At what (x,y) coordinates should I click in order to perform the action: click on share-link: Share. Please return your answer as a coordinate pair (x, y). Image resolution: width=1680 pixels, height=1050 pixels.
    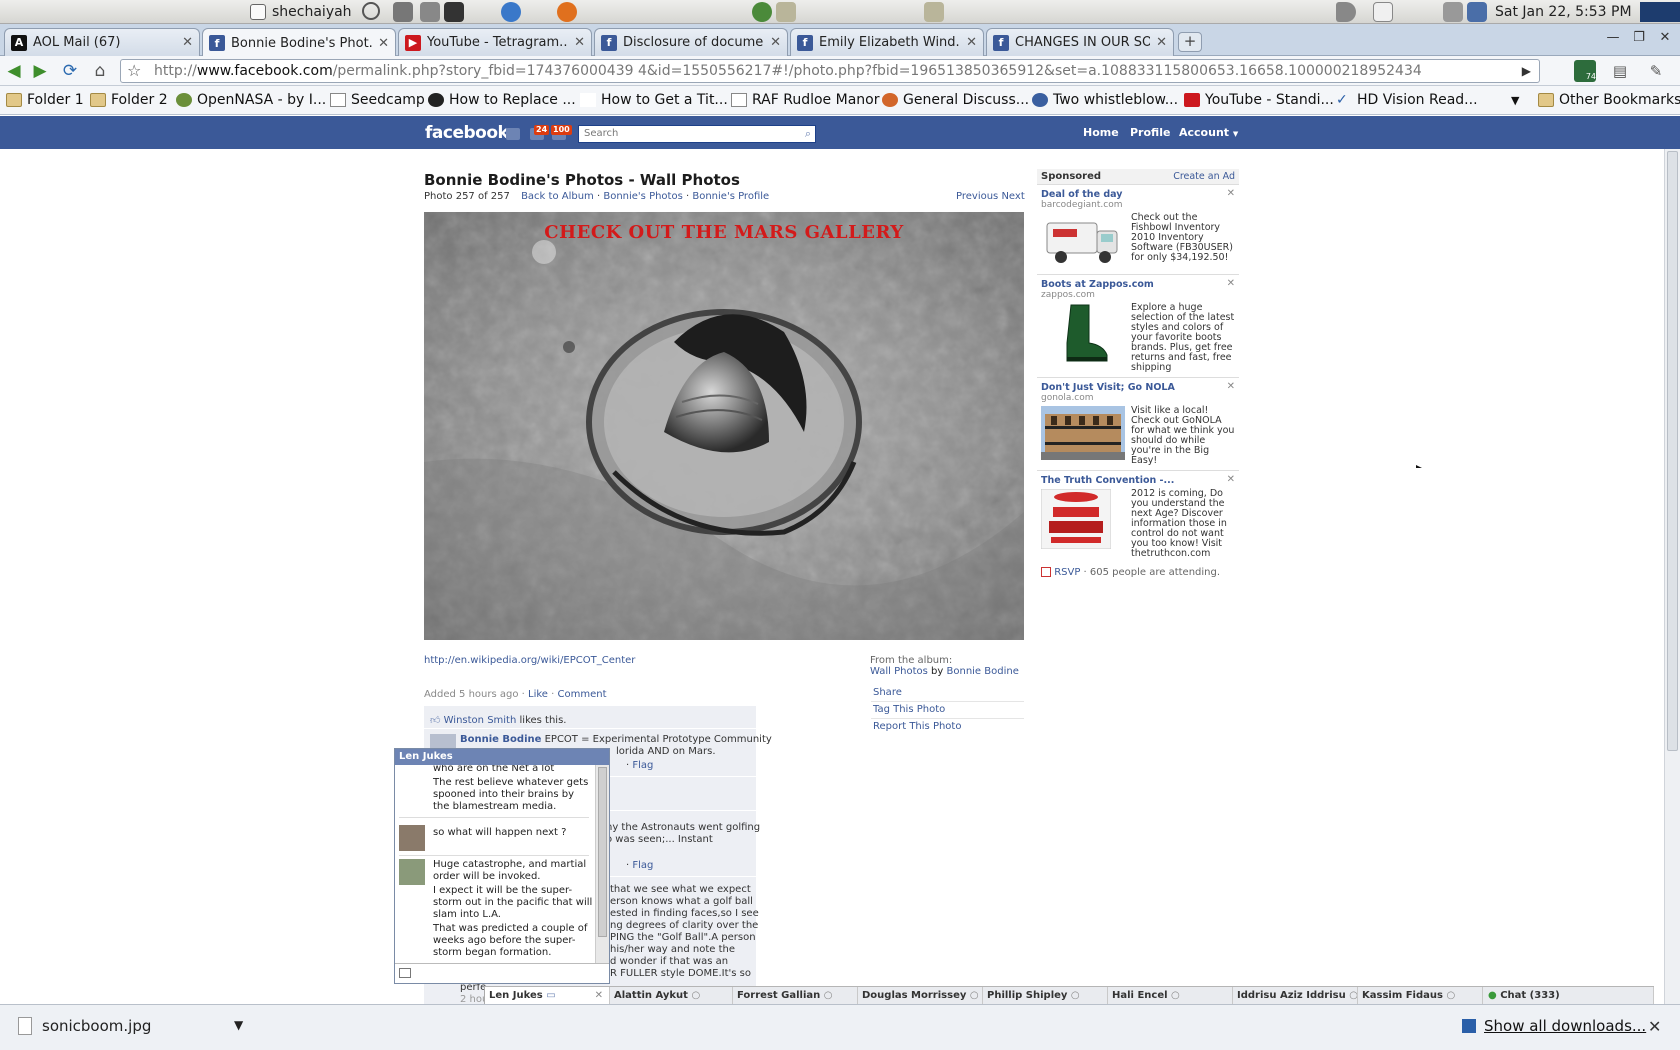
    Looking at the image, I should click on (887, 692).